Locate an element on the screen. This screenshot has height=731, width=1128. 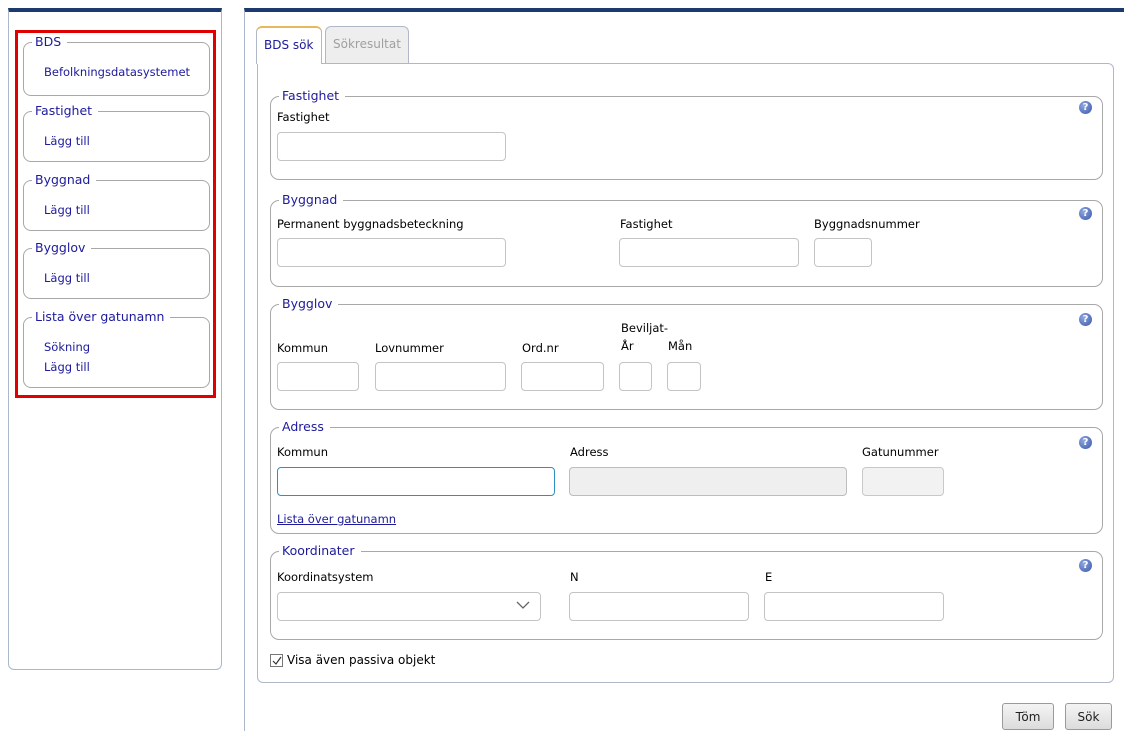
label-ar: År is located at coordinates (627, 346).